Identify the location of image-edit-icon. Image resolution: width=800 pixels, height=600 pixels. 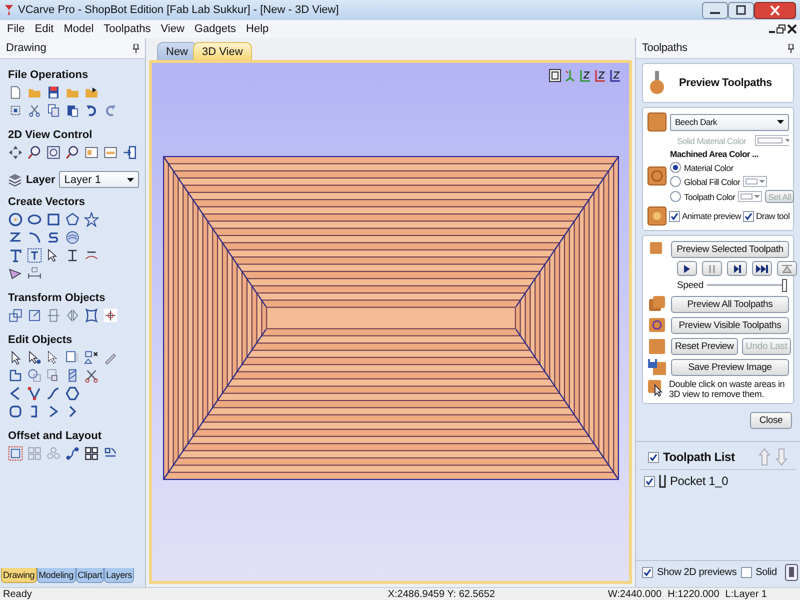
(72, 357).